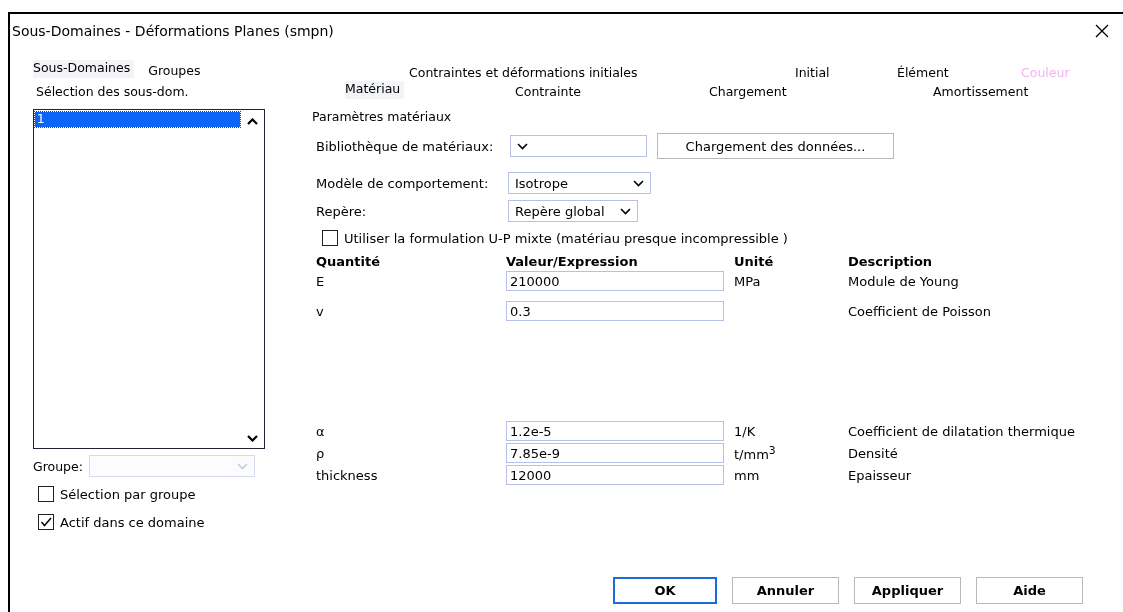 The image size is (1123, 612). Describe the element at coordinates (84, 69) in the screenshot. I see `tab: Sous-Domaines` at that location.